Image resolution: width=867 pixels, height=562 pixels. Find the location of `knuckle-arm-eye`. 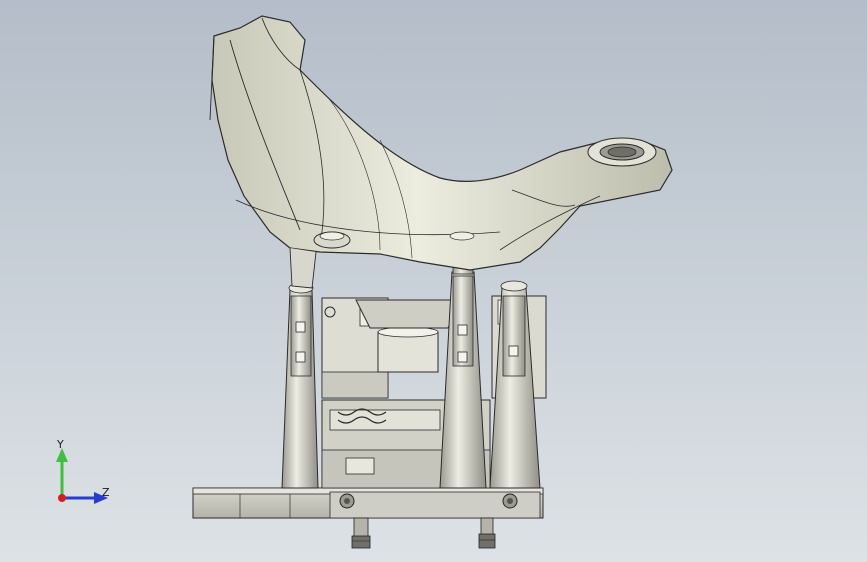

knuckle-arm-eye is located at coordinates (622, 152).